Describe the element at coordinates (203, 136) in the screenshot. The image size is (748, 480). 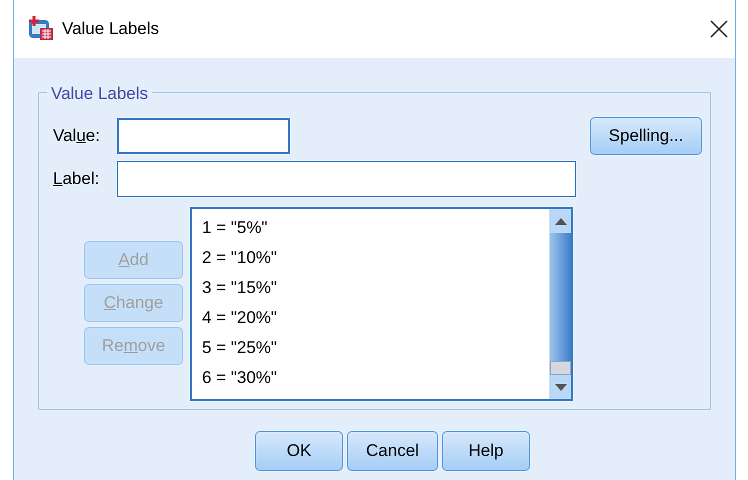
I see `value-field` at that location.